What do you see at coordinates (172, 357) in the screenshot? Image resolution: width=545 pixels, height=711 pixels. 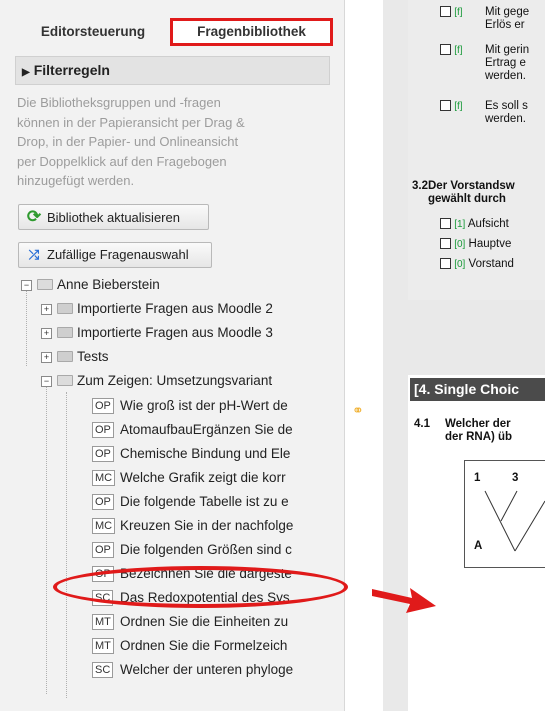 I see `tree-node-folder: + Tests` at bounding box center [172, 357].